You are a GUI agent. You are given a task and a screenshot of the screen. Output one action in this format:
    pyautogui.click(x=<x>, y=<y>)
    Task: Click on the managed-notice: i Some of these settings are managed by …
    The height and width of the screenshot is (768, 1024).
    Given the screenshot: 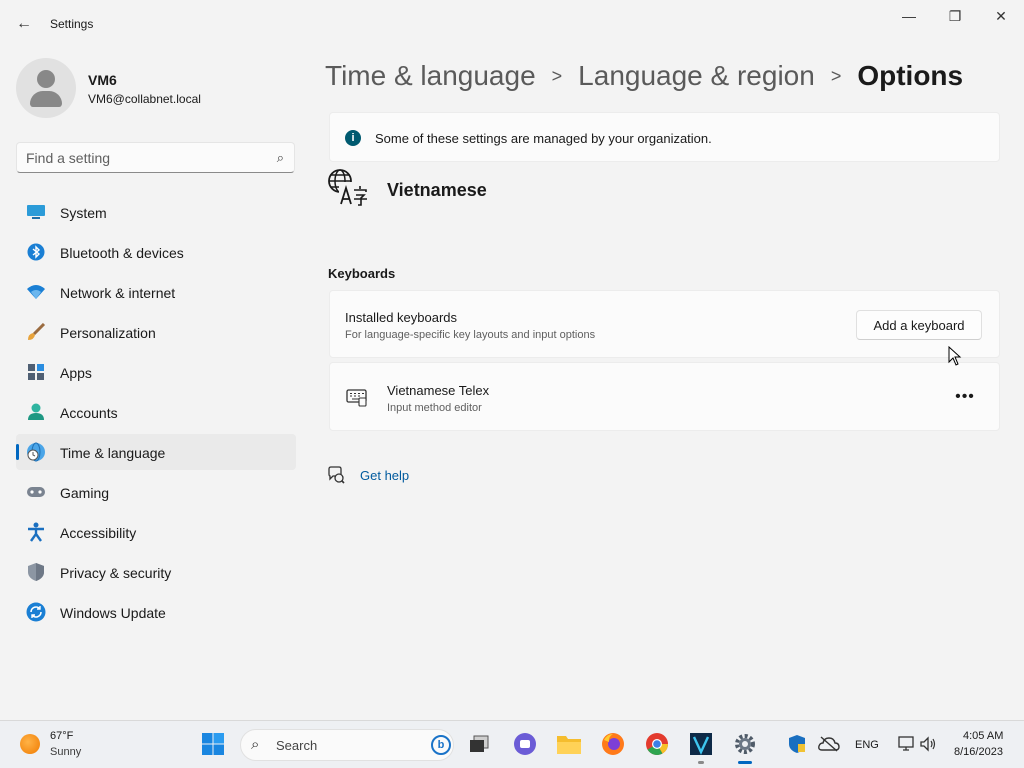 What is the action you would take?
    pyautogui.click(x=664, y=137)
    